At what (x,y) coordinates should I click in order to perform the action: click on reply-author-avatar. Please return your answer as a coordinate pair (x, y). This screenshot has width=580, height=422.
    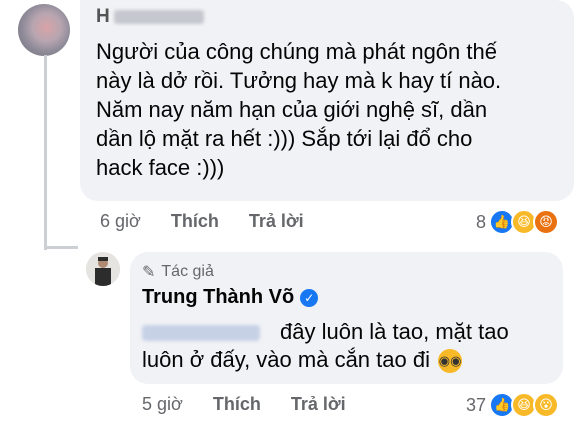
    Looking at the image, I should click on (103, 269).